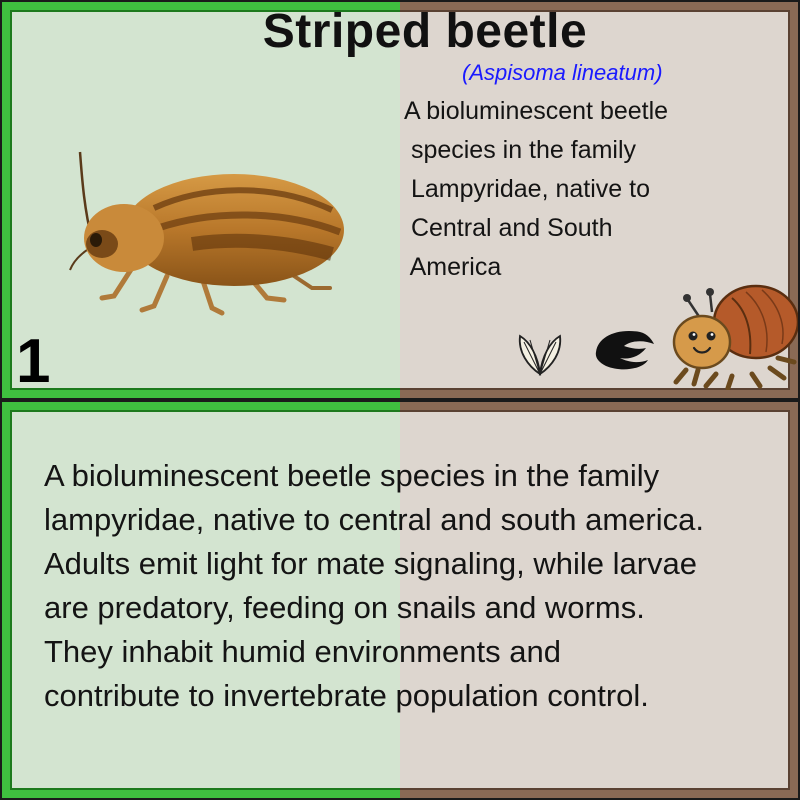 This screenshot has width=800, height=800. Describe the element at coordinates (302, 651) in the screenshot. I see `long-description-line: They inhabit humid environments and` at that location.